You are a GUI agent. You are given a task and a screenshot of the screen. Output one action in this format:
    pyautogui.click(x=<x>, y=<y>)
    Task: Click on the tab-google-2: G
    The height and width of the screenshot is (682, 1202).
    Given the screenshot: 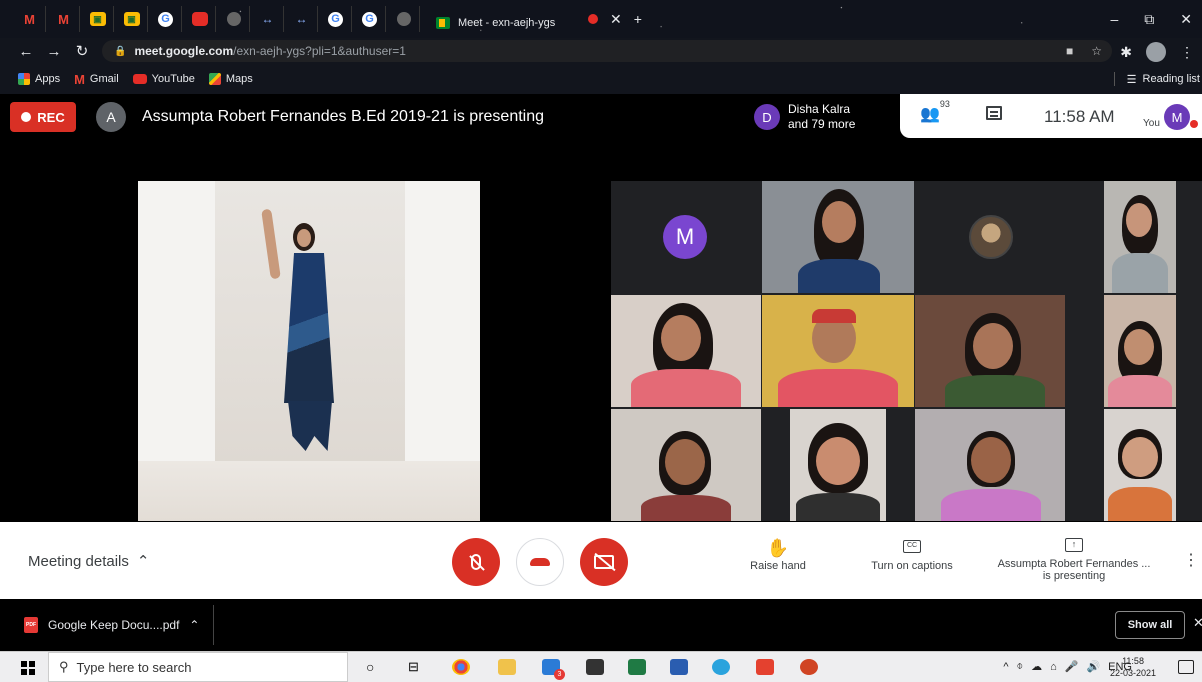 What is the action you would take?
    pyautogui.click(x=336, y=19)
    